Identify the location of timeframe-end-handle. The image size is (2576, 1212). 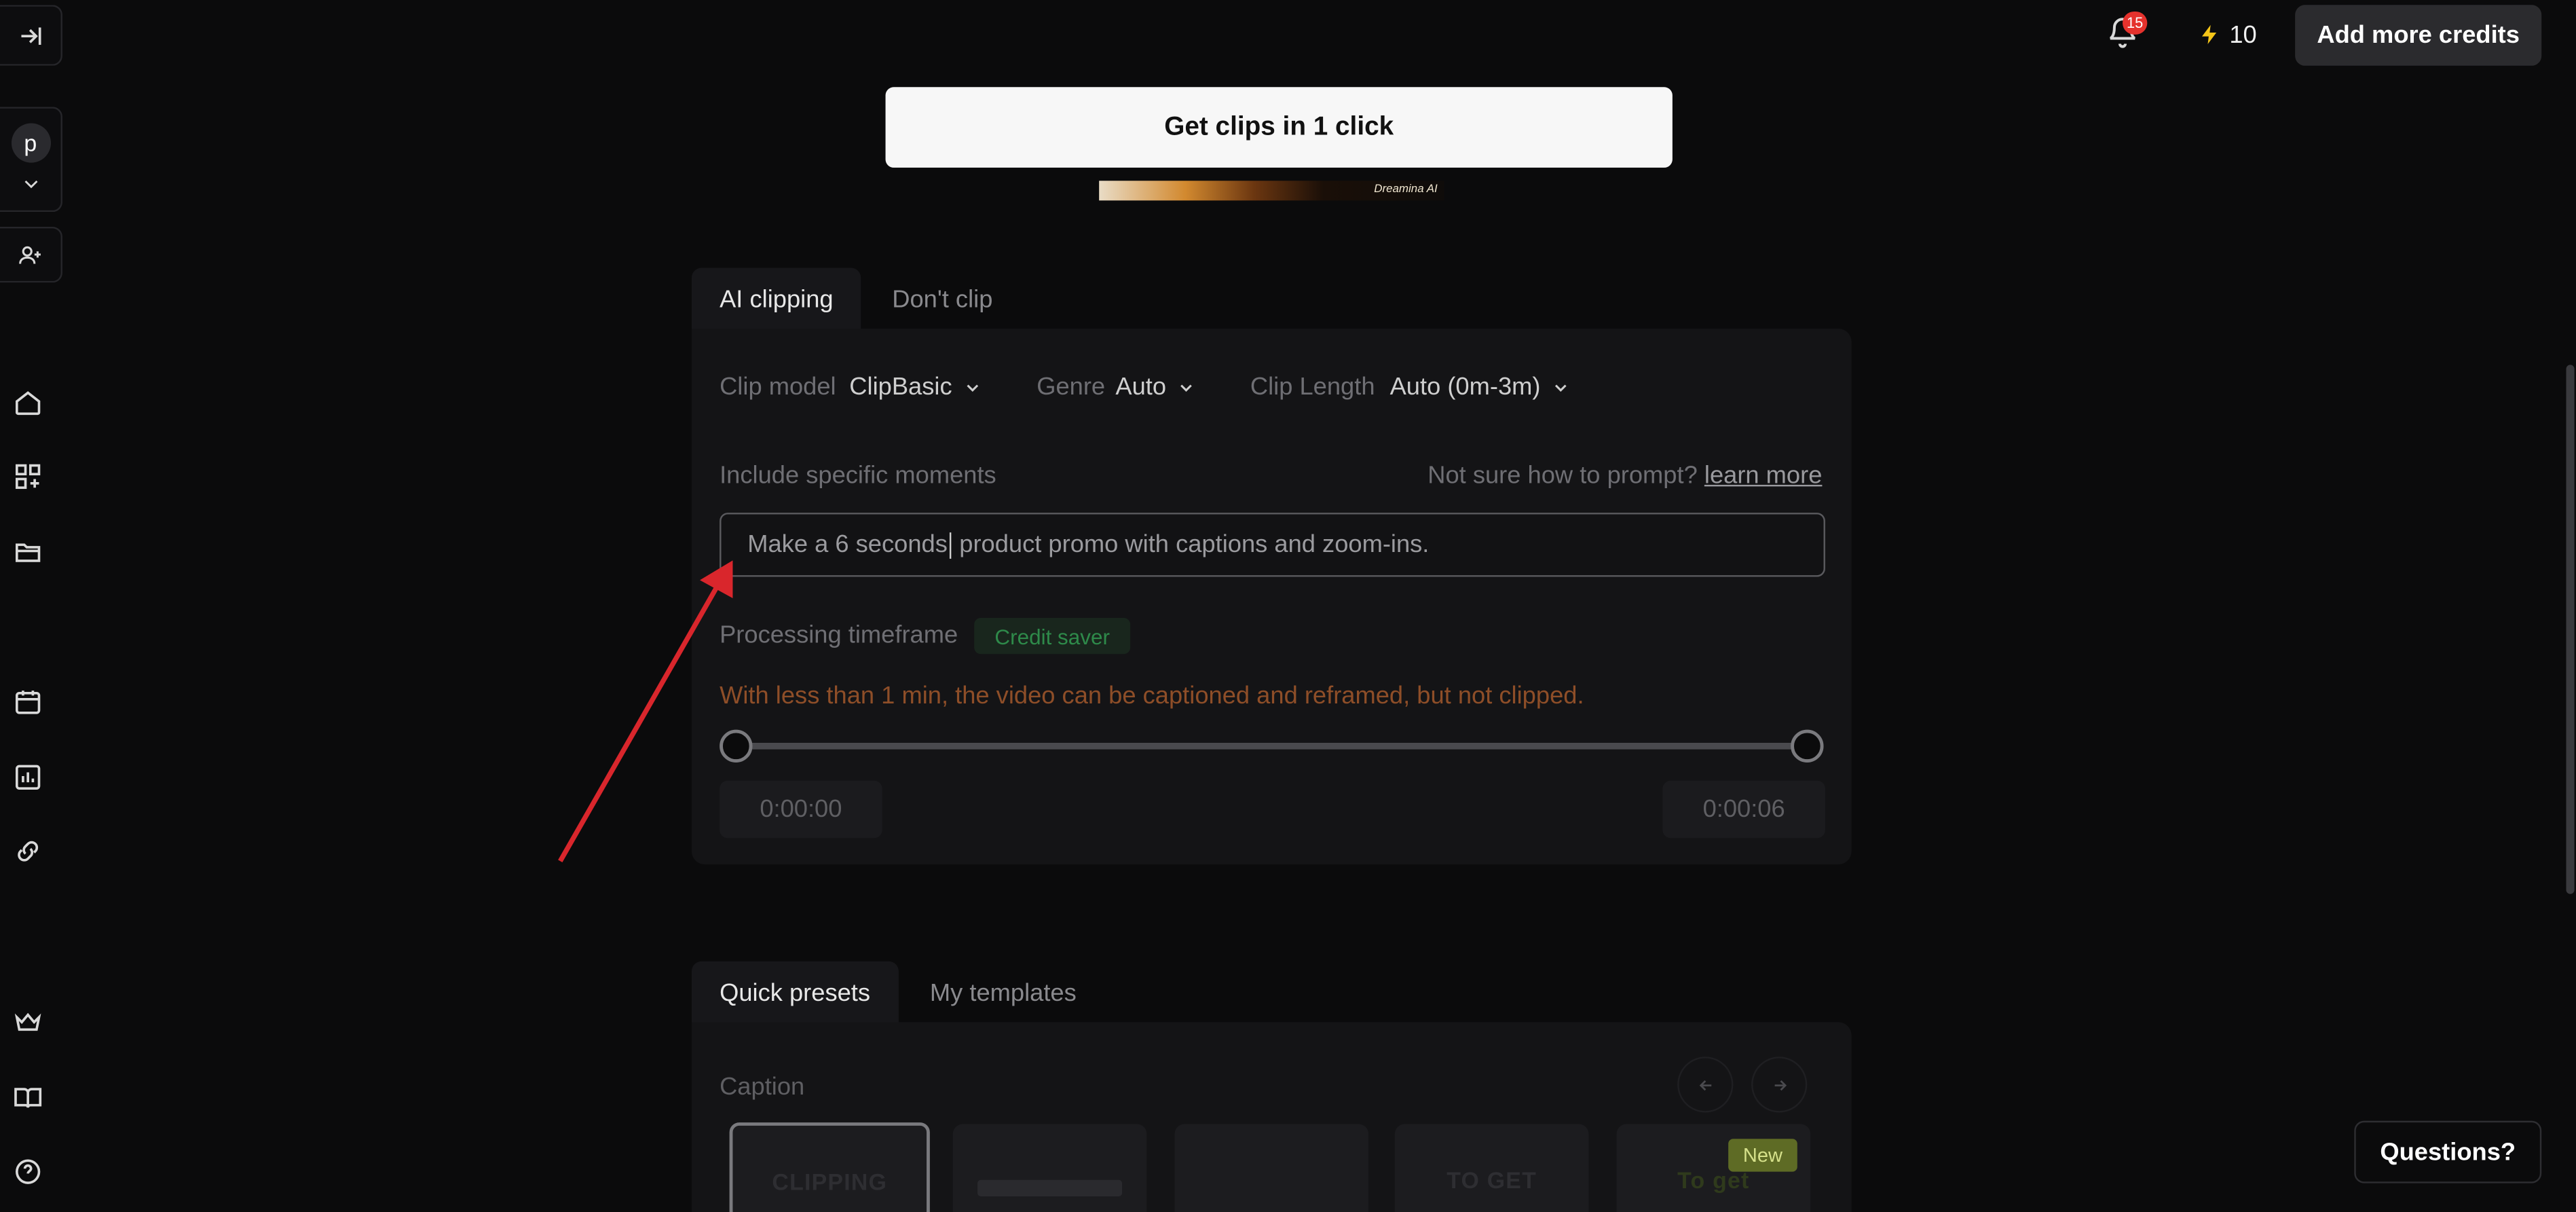
(1808, 746).